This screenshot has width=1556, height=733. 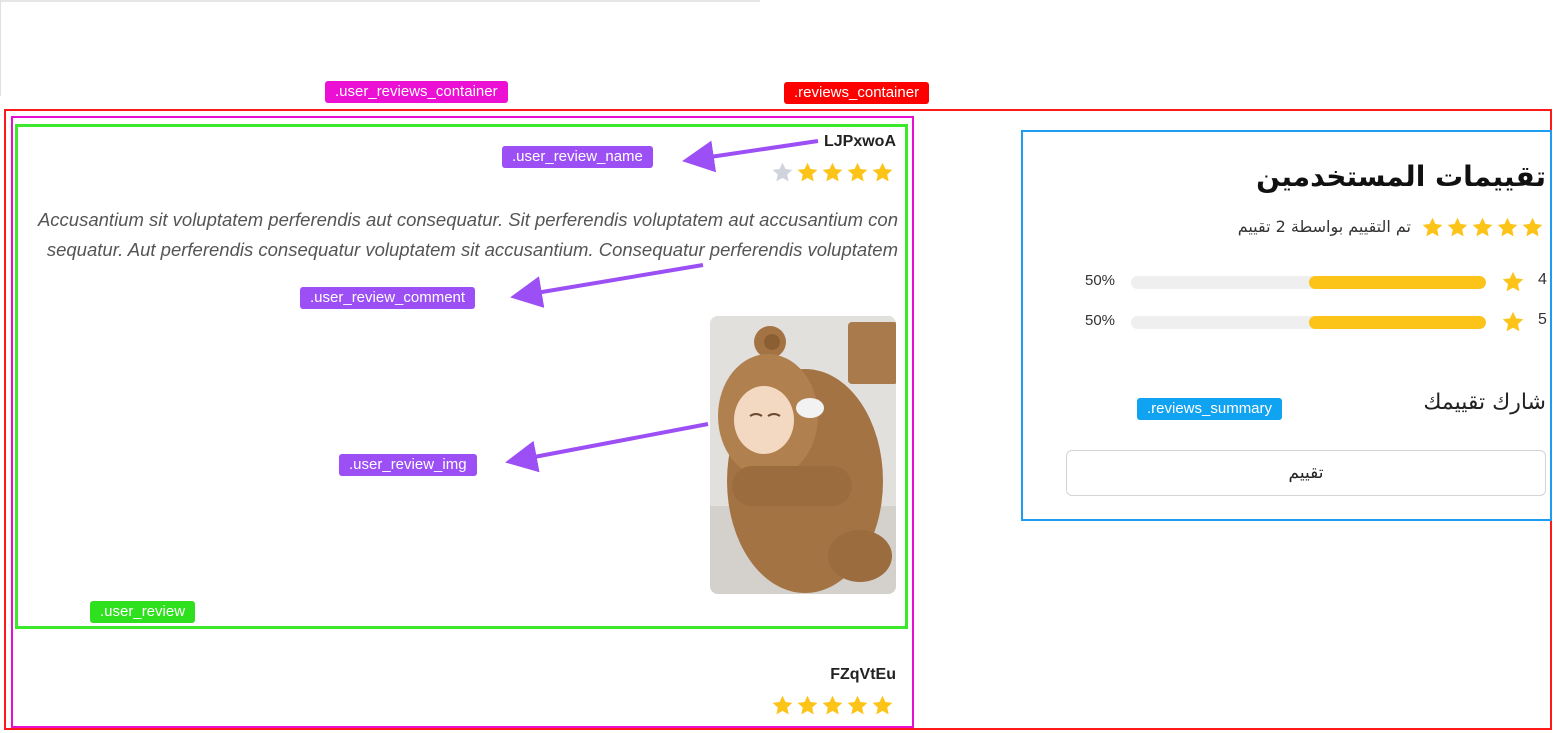 What do you see at coordinates (380, 1) in the screenshot?
I see `top-divider` at bounding box center [380, 1].